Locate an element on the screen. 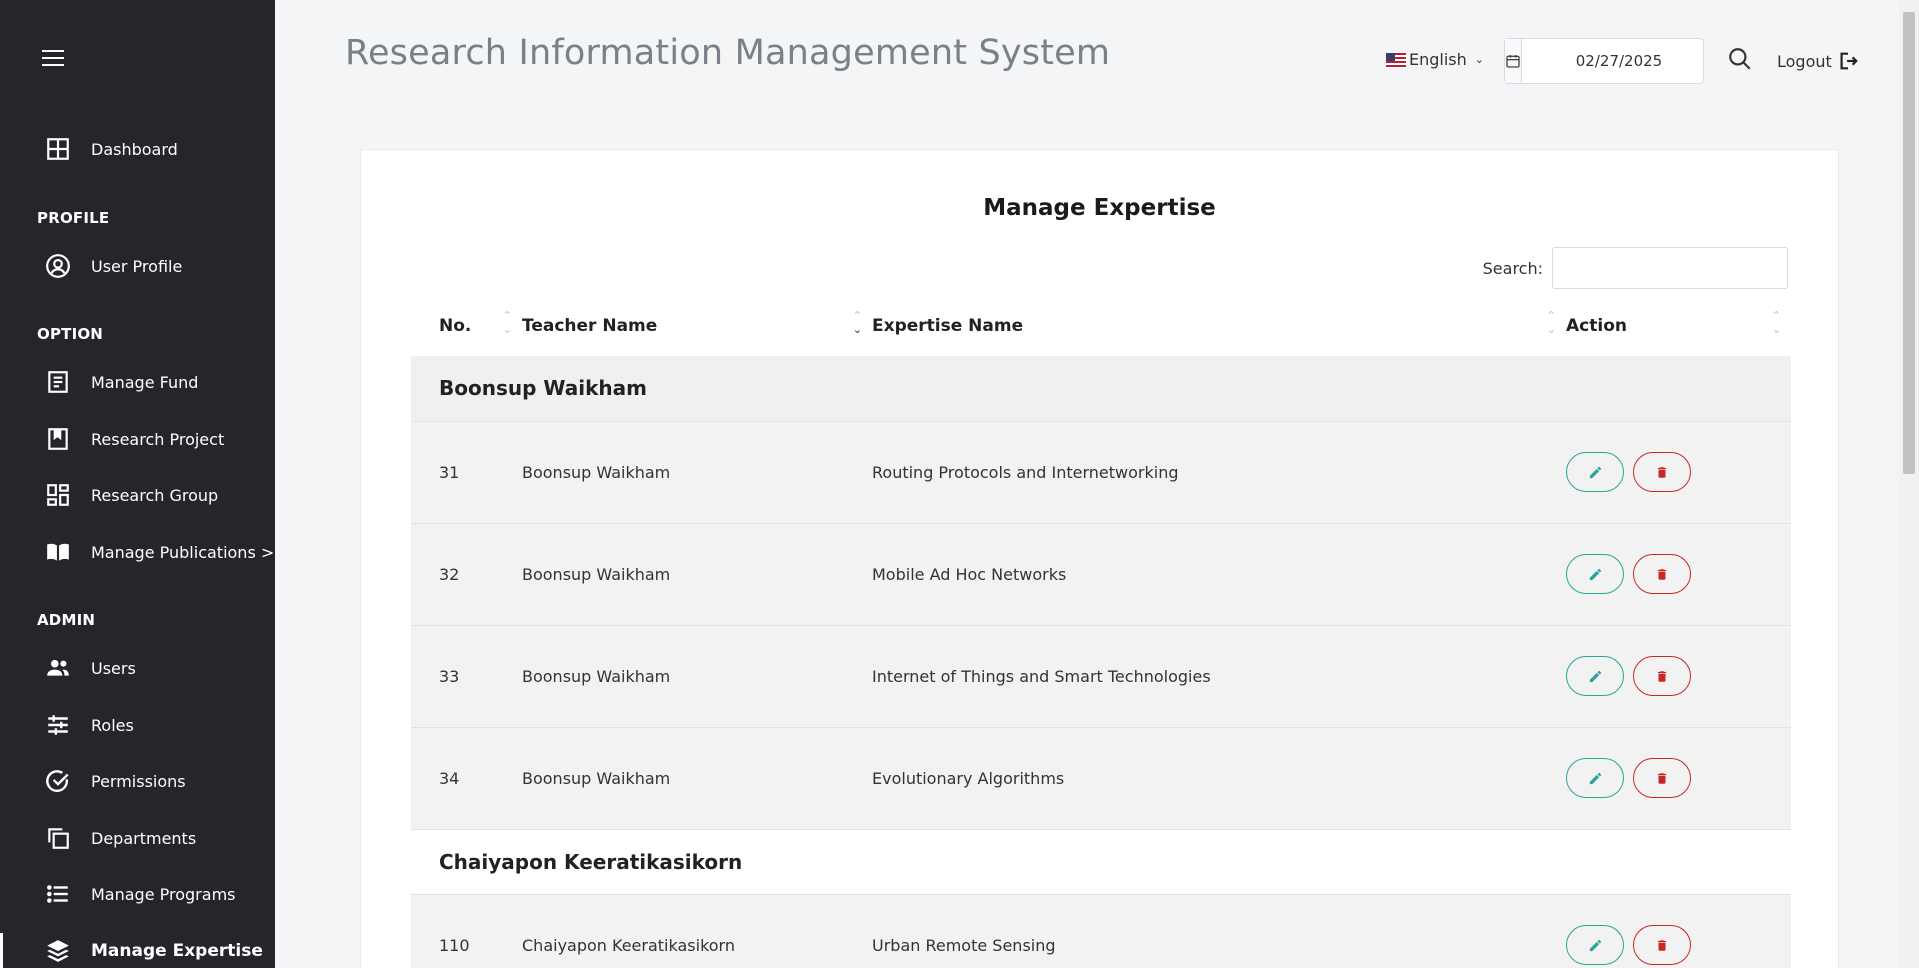  sidebar-item-label: Permissions is located at coordinates (138, 781).